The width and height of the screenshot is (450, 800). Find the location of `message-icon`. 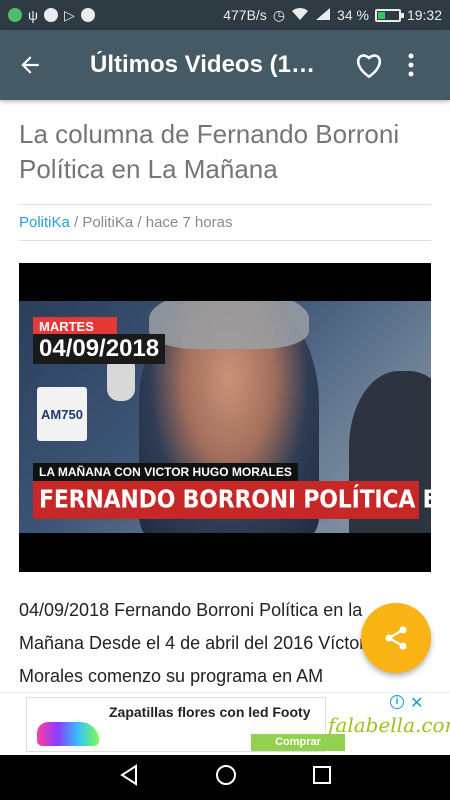

message-icon is located at coordinates (87, 15).